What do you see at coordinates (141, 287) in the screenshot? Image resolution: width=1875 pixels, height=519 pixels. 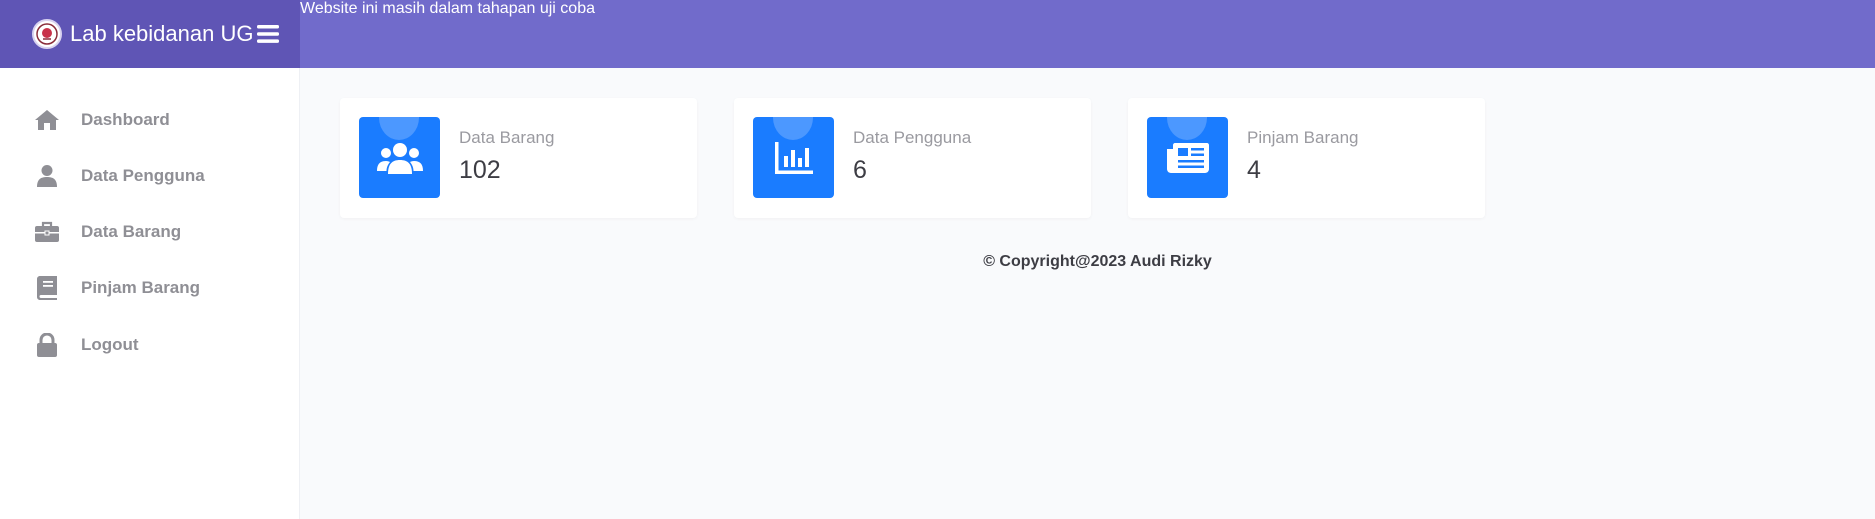 I see `sidebar-item-label: Pinjam Barang` at bounding box center [141, 287].